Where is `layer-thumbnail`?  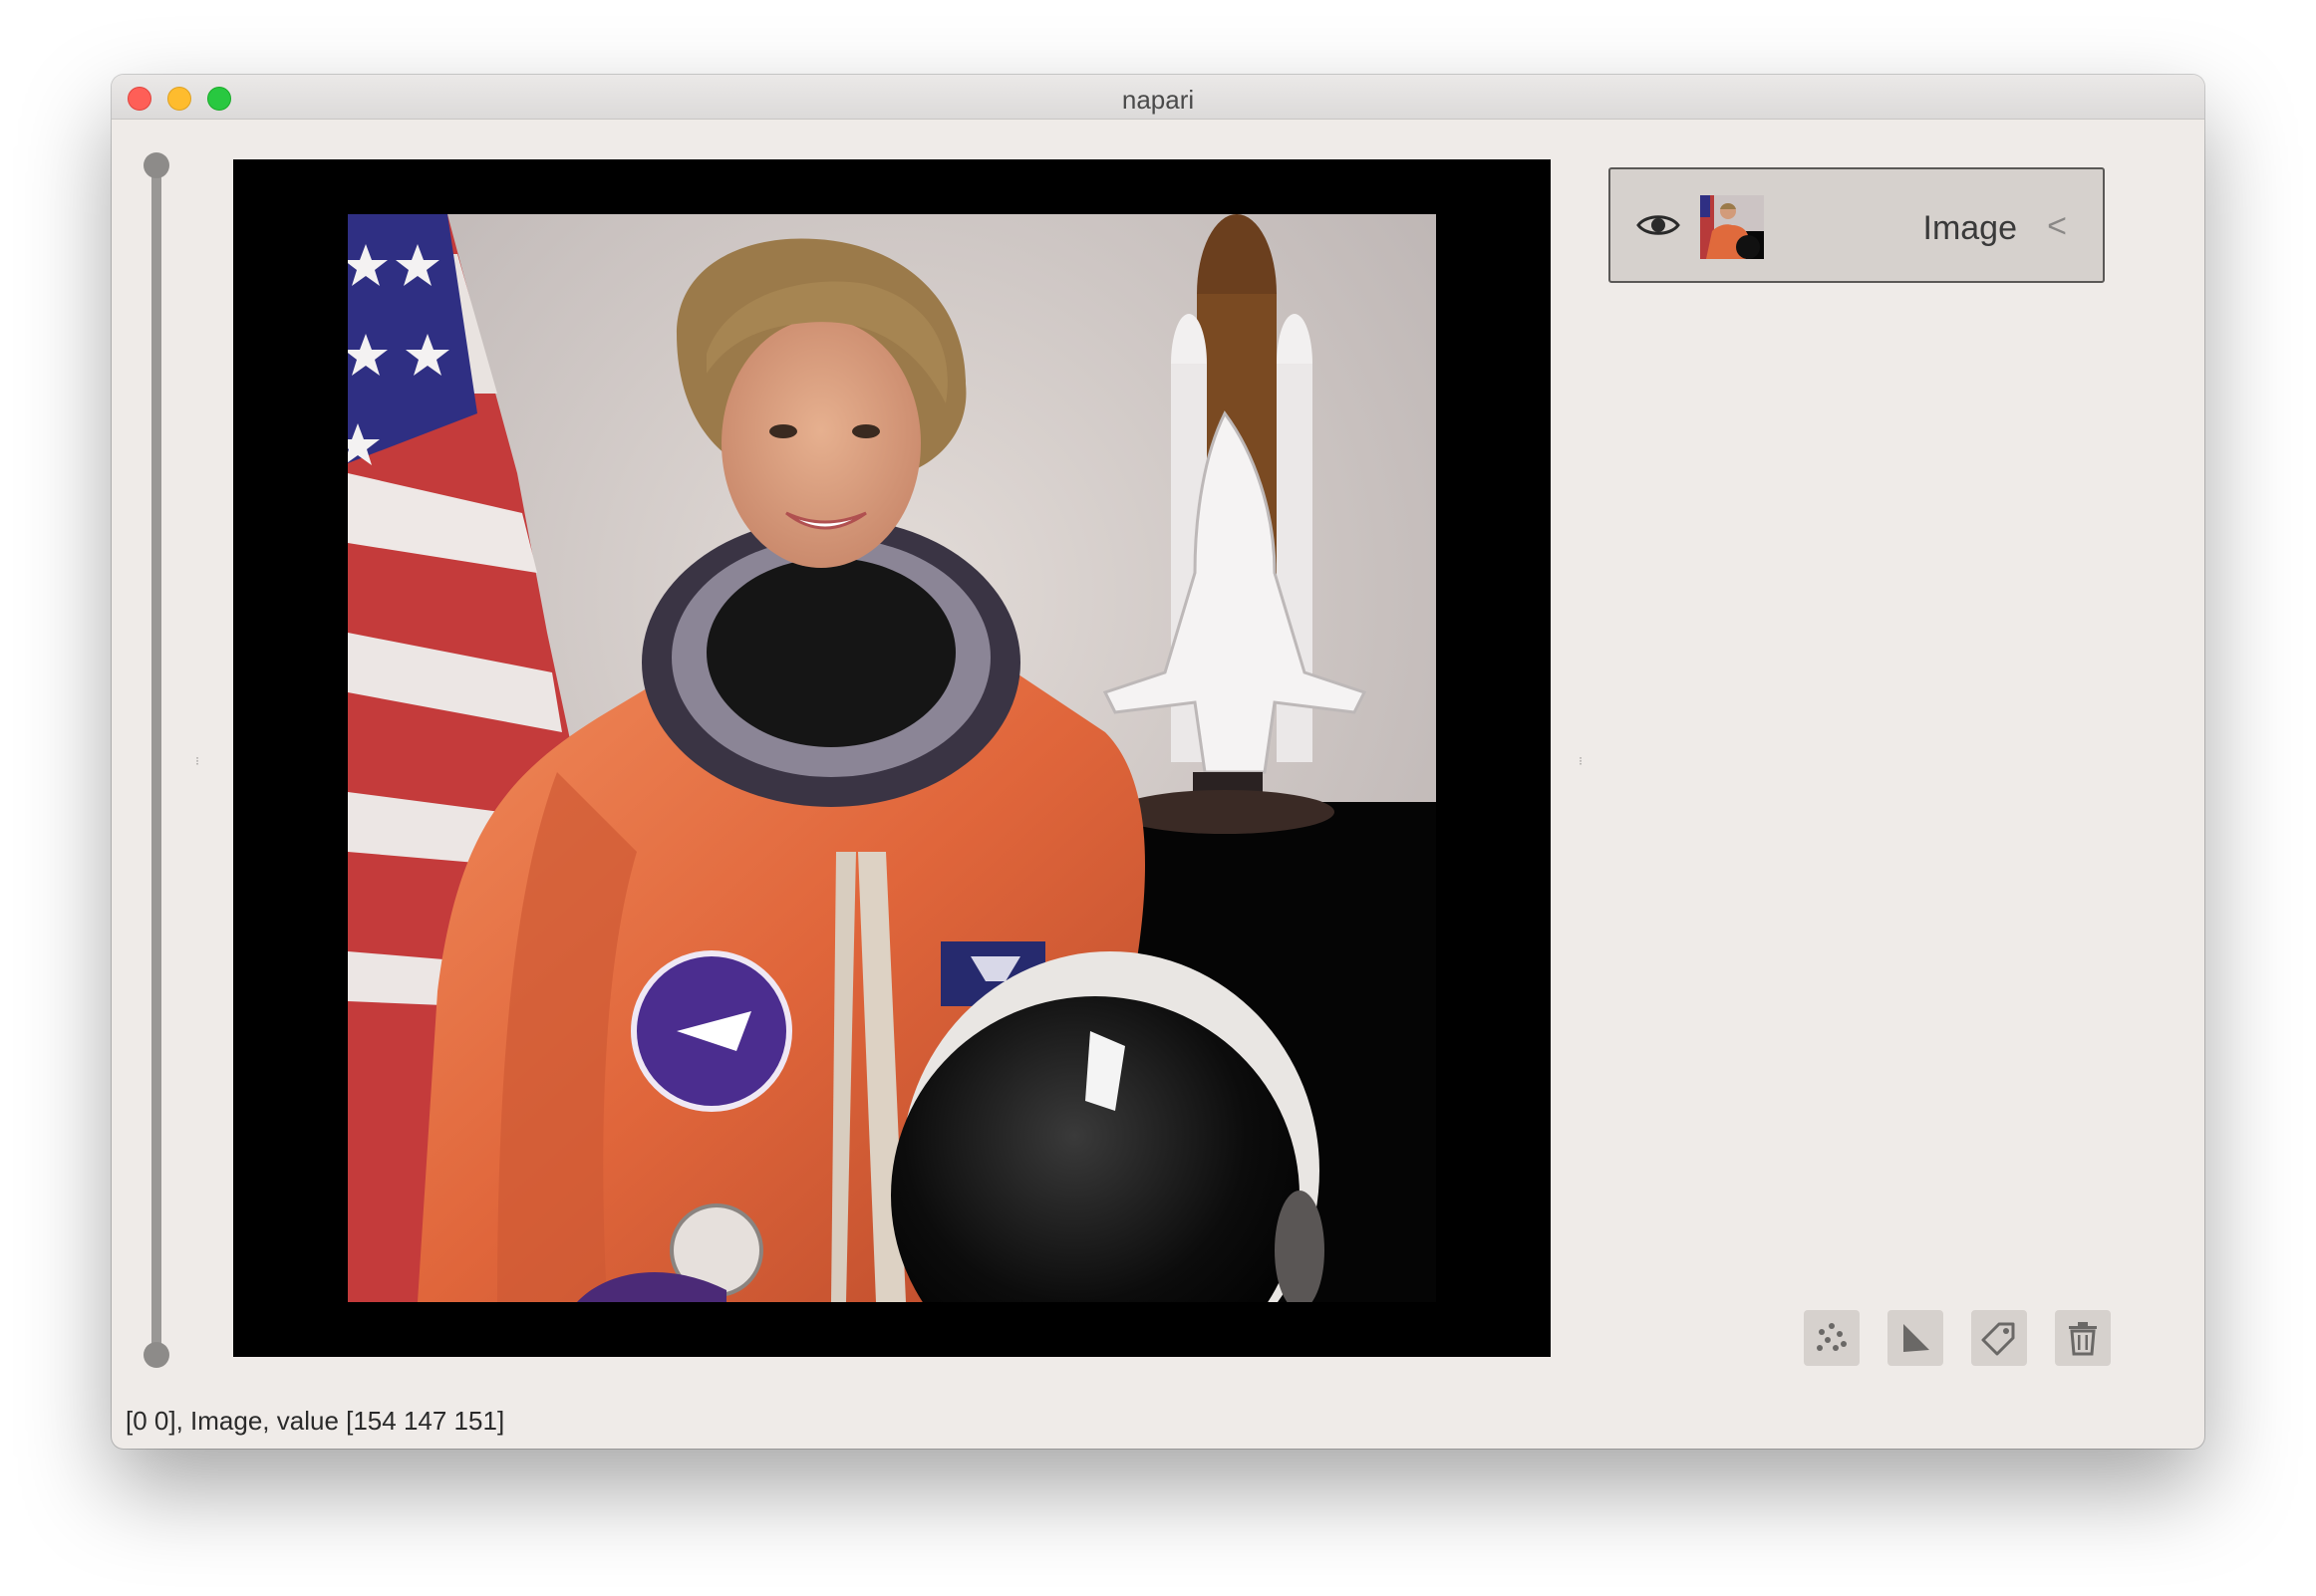 layer-thumbnail is located at coordinates (1732, 227).